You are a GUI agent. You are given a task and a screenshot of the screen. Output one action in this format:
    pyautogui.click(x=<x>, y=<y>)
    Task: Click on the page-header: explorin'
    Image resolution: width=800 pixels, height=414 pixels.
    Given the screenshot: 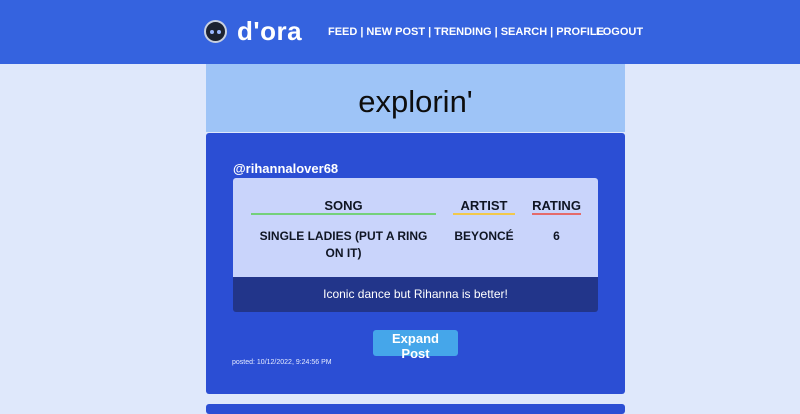 What is the action you would take?
    pyautogui.click(x=415, y=98)
    